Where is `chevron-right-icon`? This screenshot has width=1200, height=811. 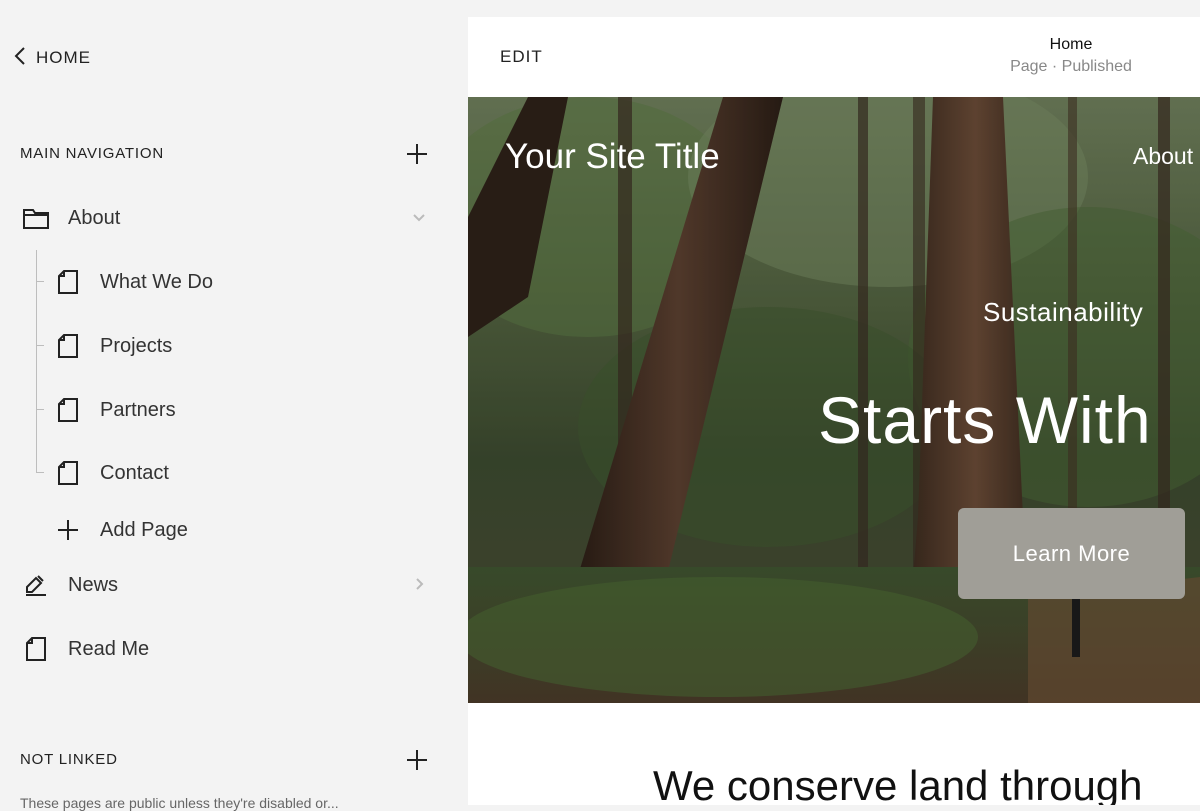 chevron-right-icon is located at coordinates (419, 584).